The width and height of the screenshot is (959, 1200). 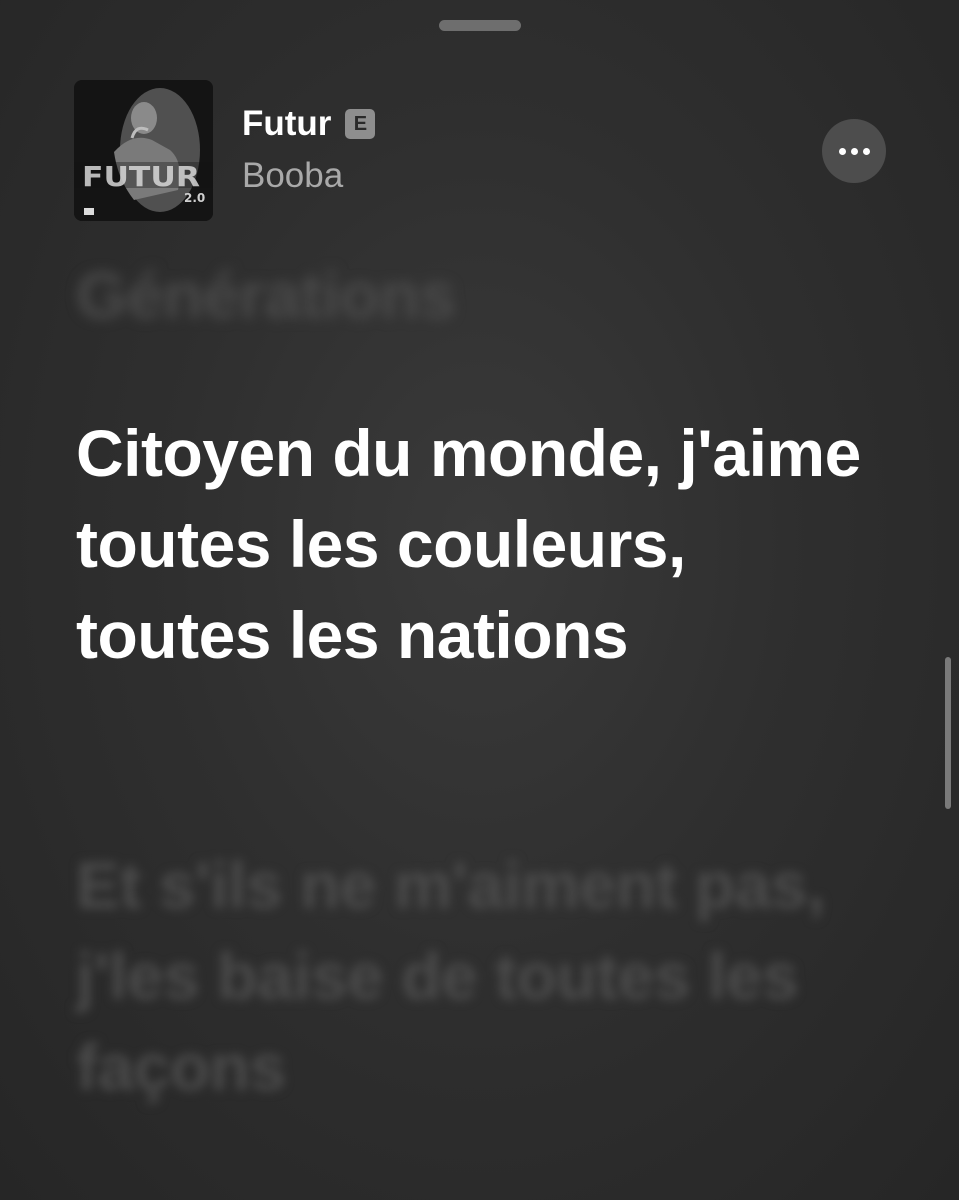 I want to click on scrollbar, so click(x=948, y=733).